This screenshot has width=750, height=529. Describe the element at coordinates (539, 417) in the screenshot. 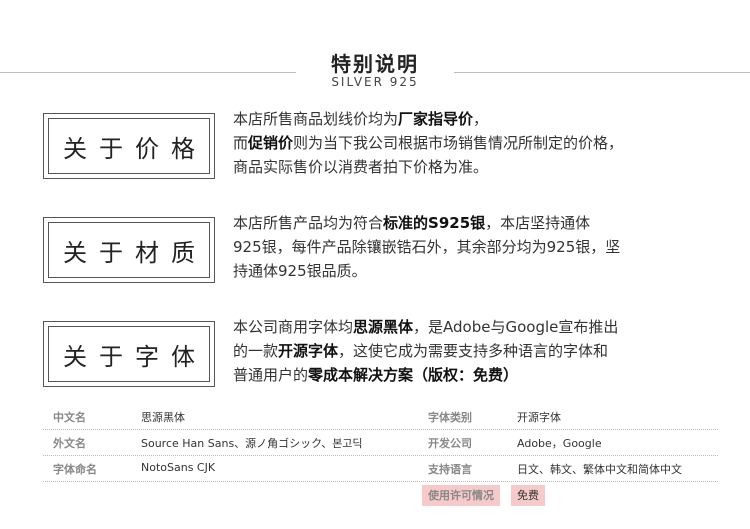

I see `table-value: 开源字体` at that location.